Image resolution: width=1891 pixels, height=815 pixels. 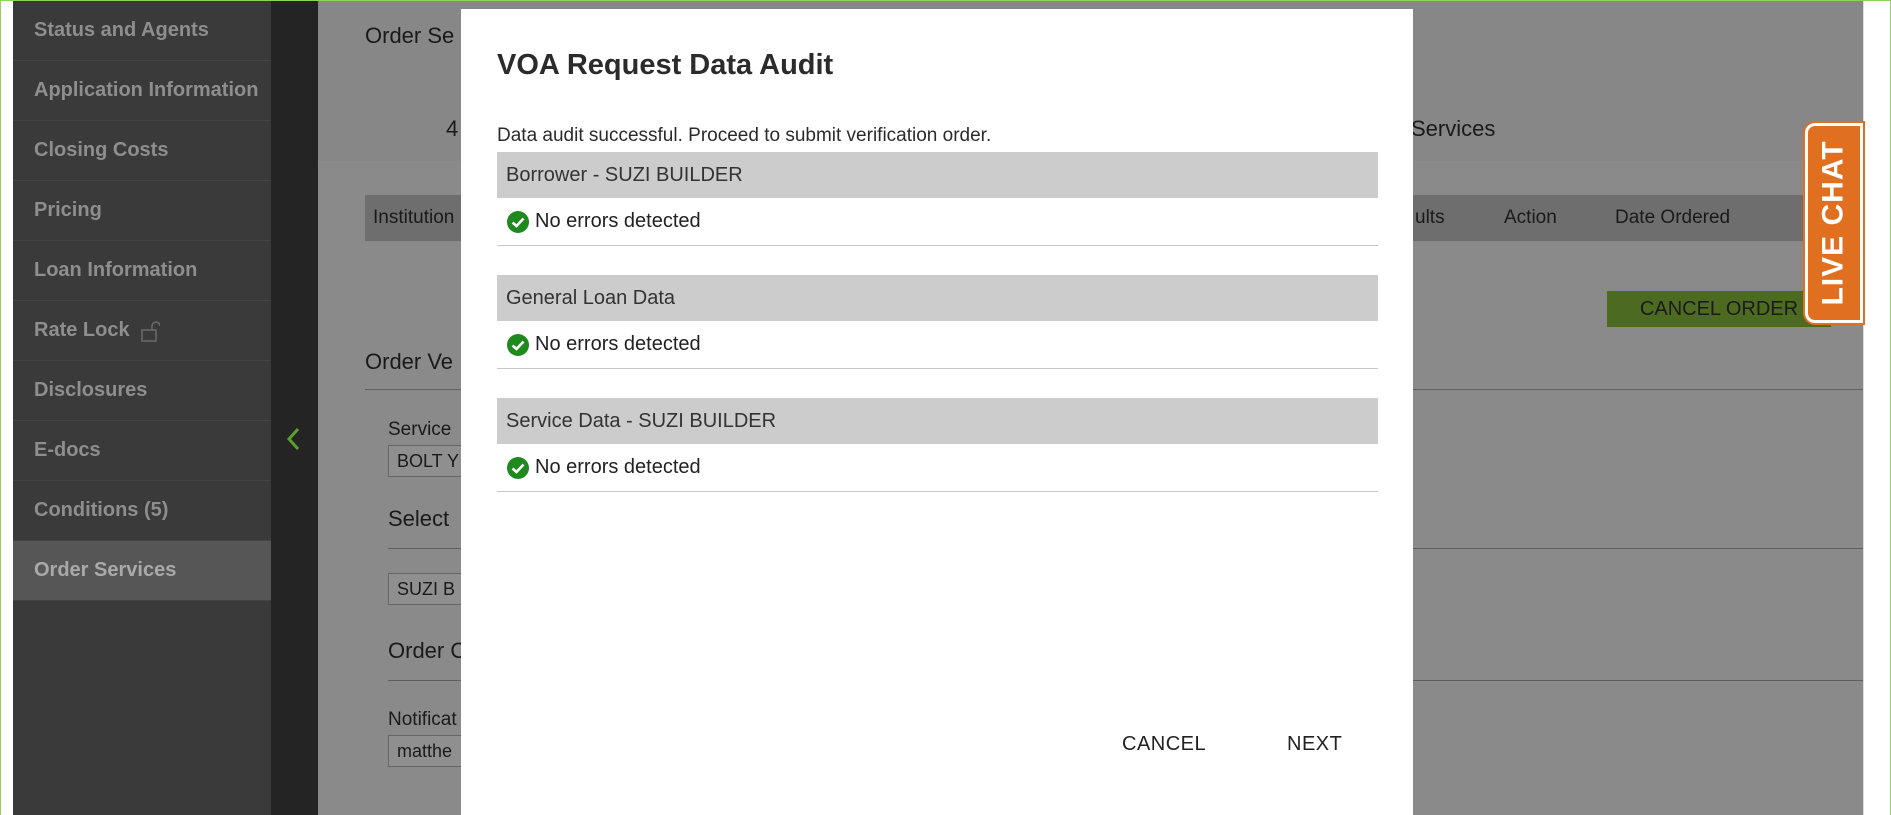 What do you see at coordinates (101, 510) in the screenshot?
I see `sidebar-item-label: Conditions (5)` at bounding box center [101, 510].